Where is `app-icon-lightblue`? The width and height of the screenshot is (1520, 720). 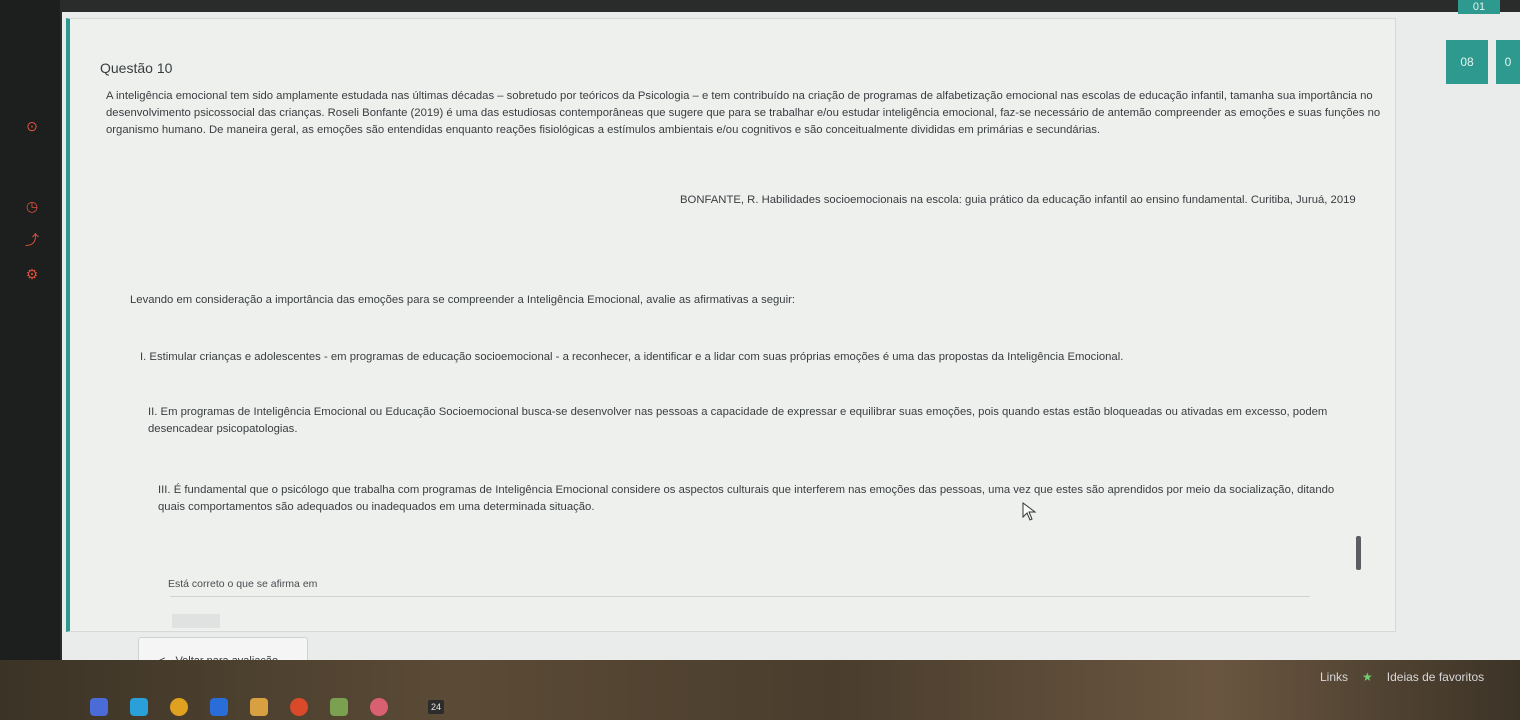
app-icon-lightblue is located at coordinates (139, 707).